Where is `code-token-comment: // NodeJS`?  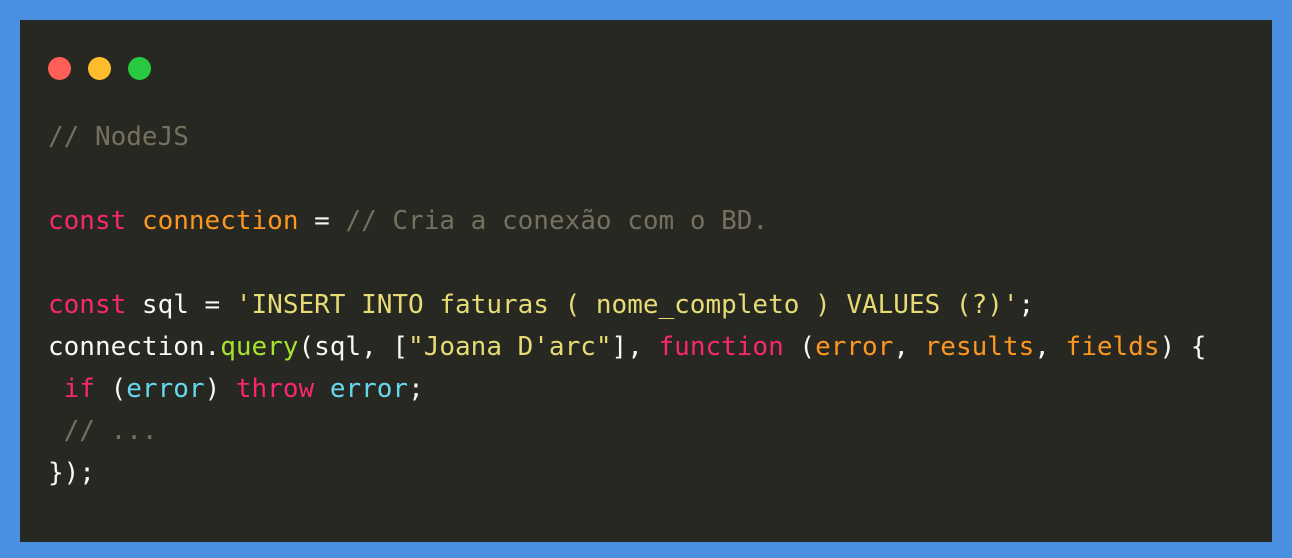 code-token-comment: // NodeJS is located at coordinates (118, 137).